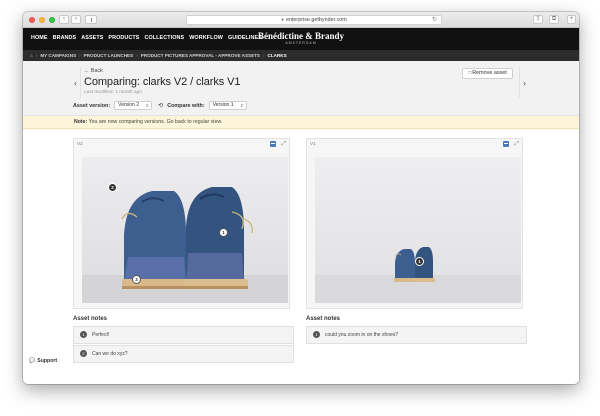  I want to click on home-icon: ⌂, so click(31, 55).